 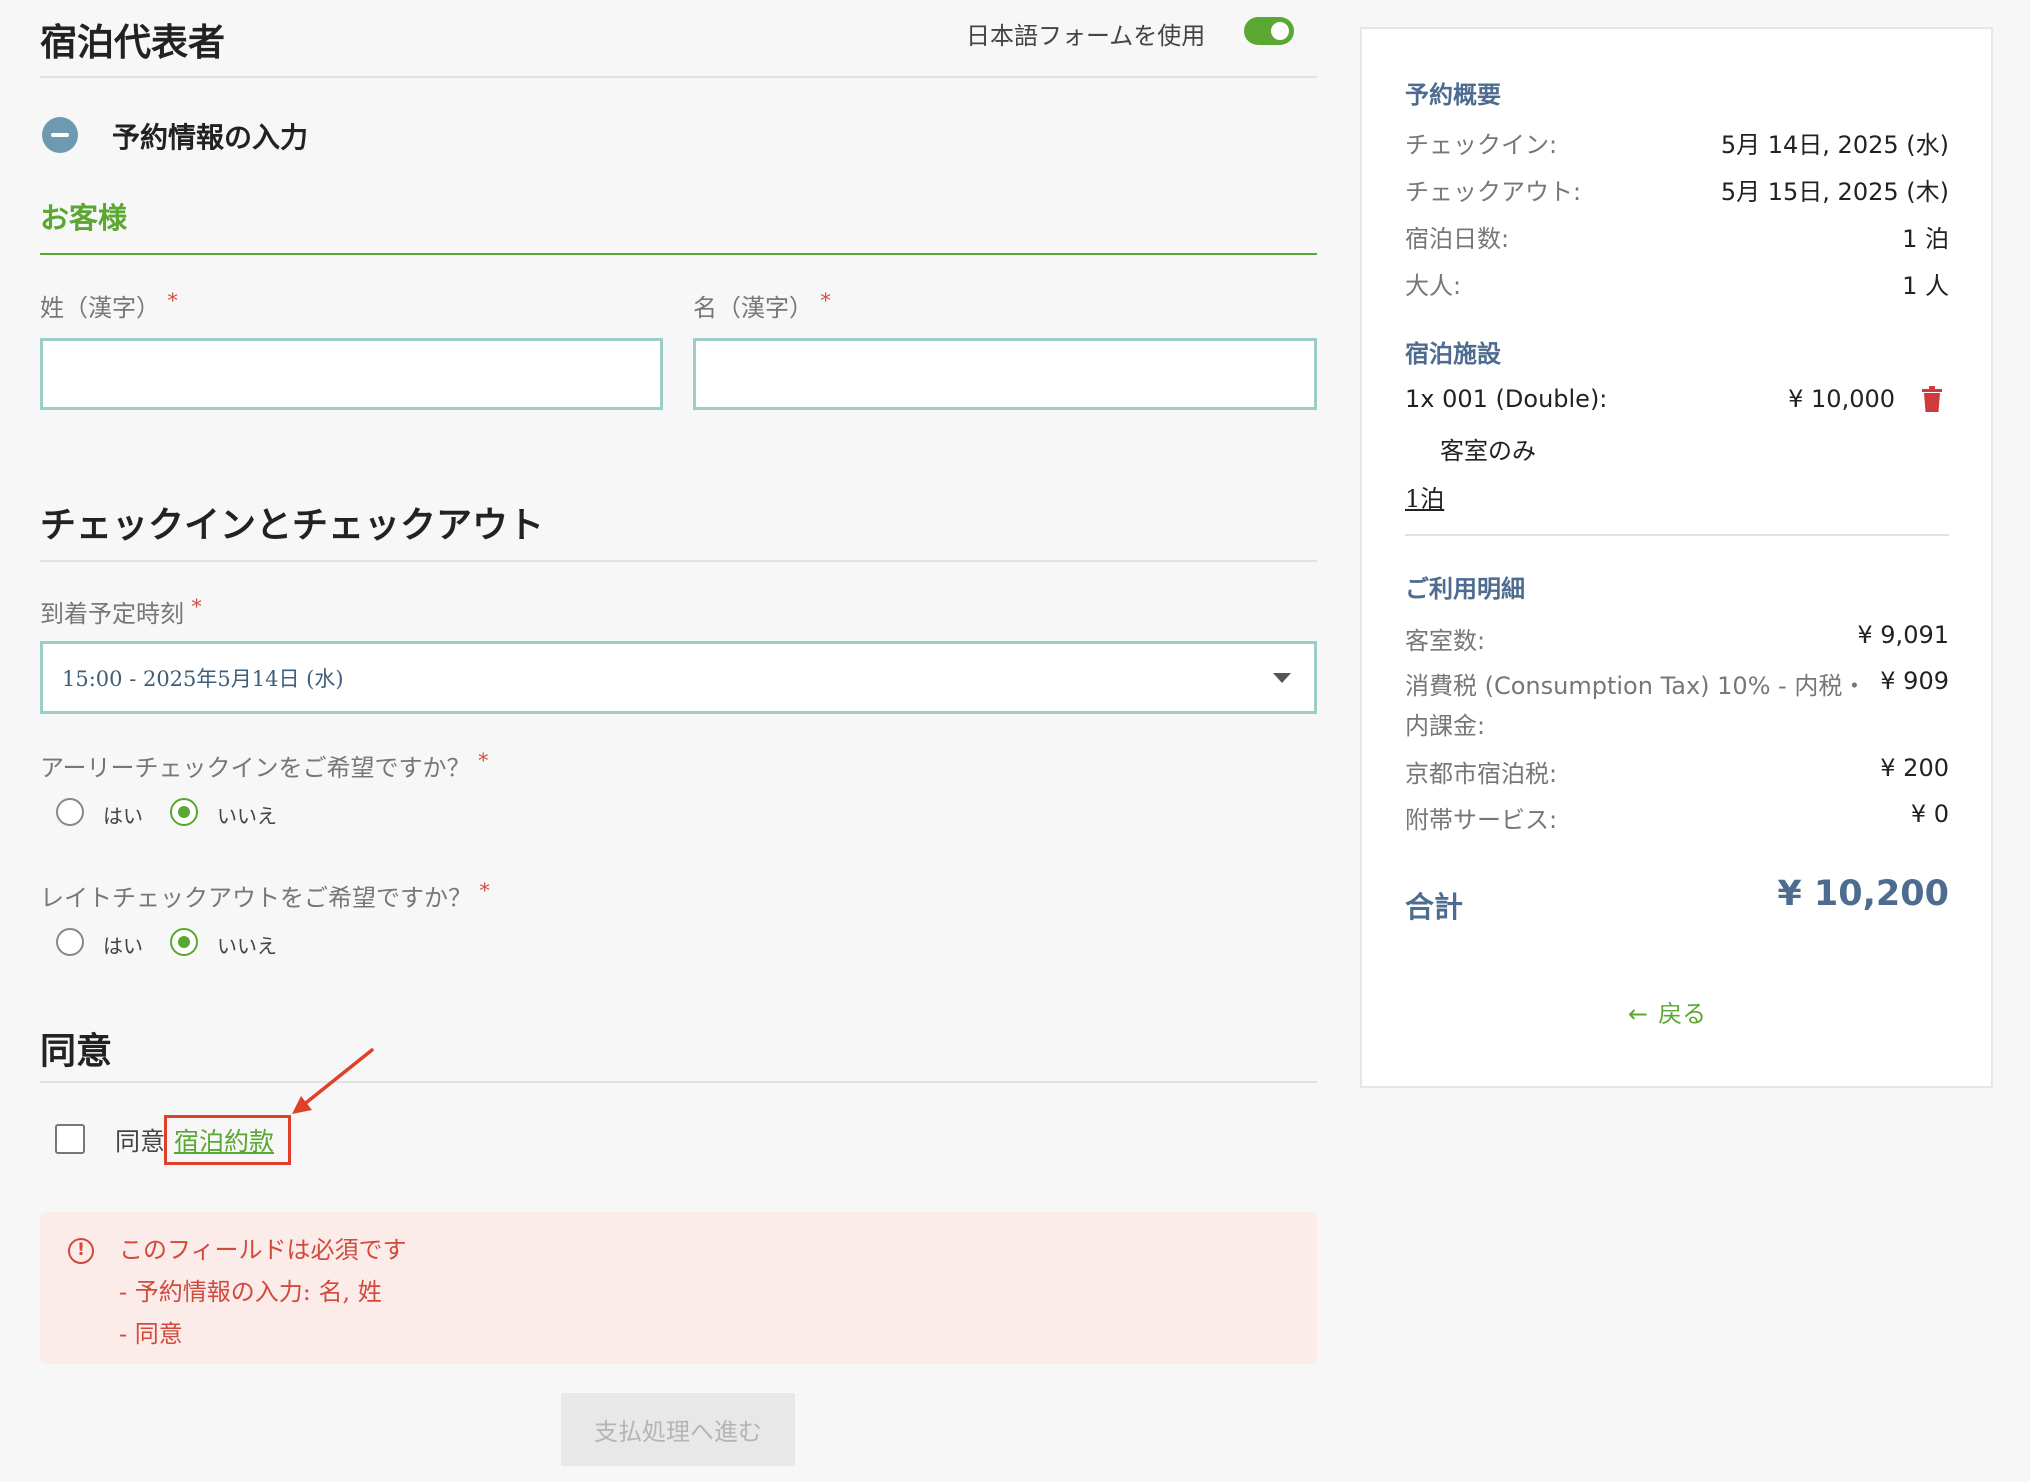 What do you see at coordinates (1424, 496) in the screenshot?
I see `nights-link: 1泊` at bounding box center [1424, 496].